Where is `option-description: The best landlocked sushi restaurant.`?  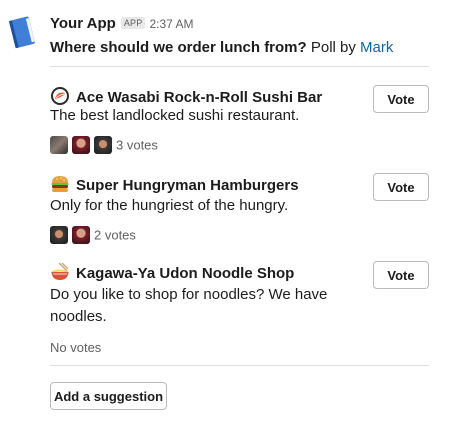 option-description: The best landlocked sushi restaurant. is located at coordinates (175, 115).